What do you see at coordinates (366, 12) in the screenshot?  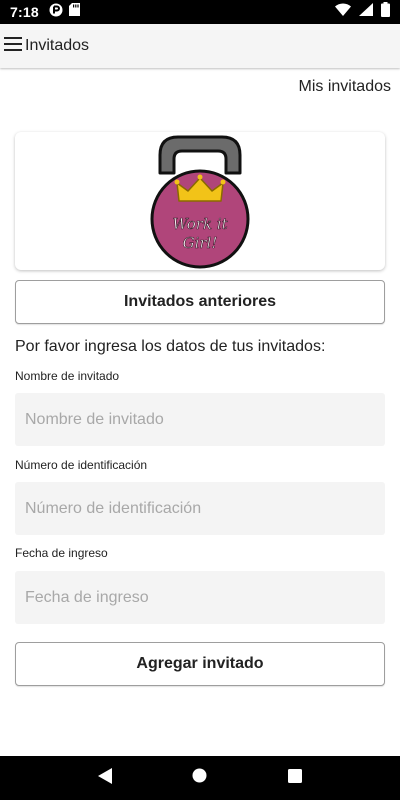 I see `signal-icon` at bounding box center [366, 12].